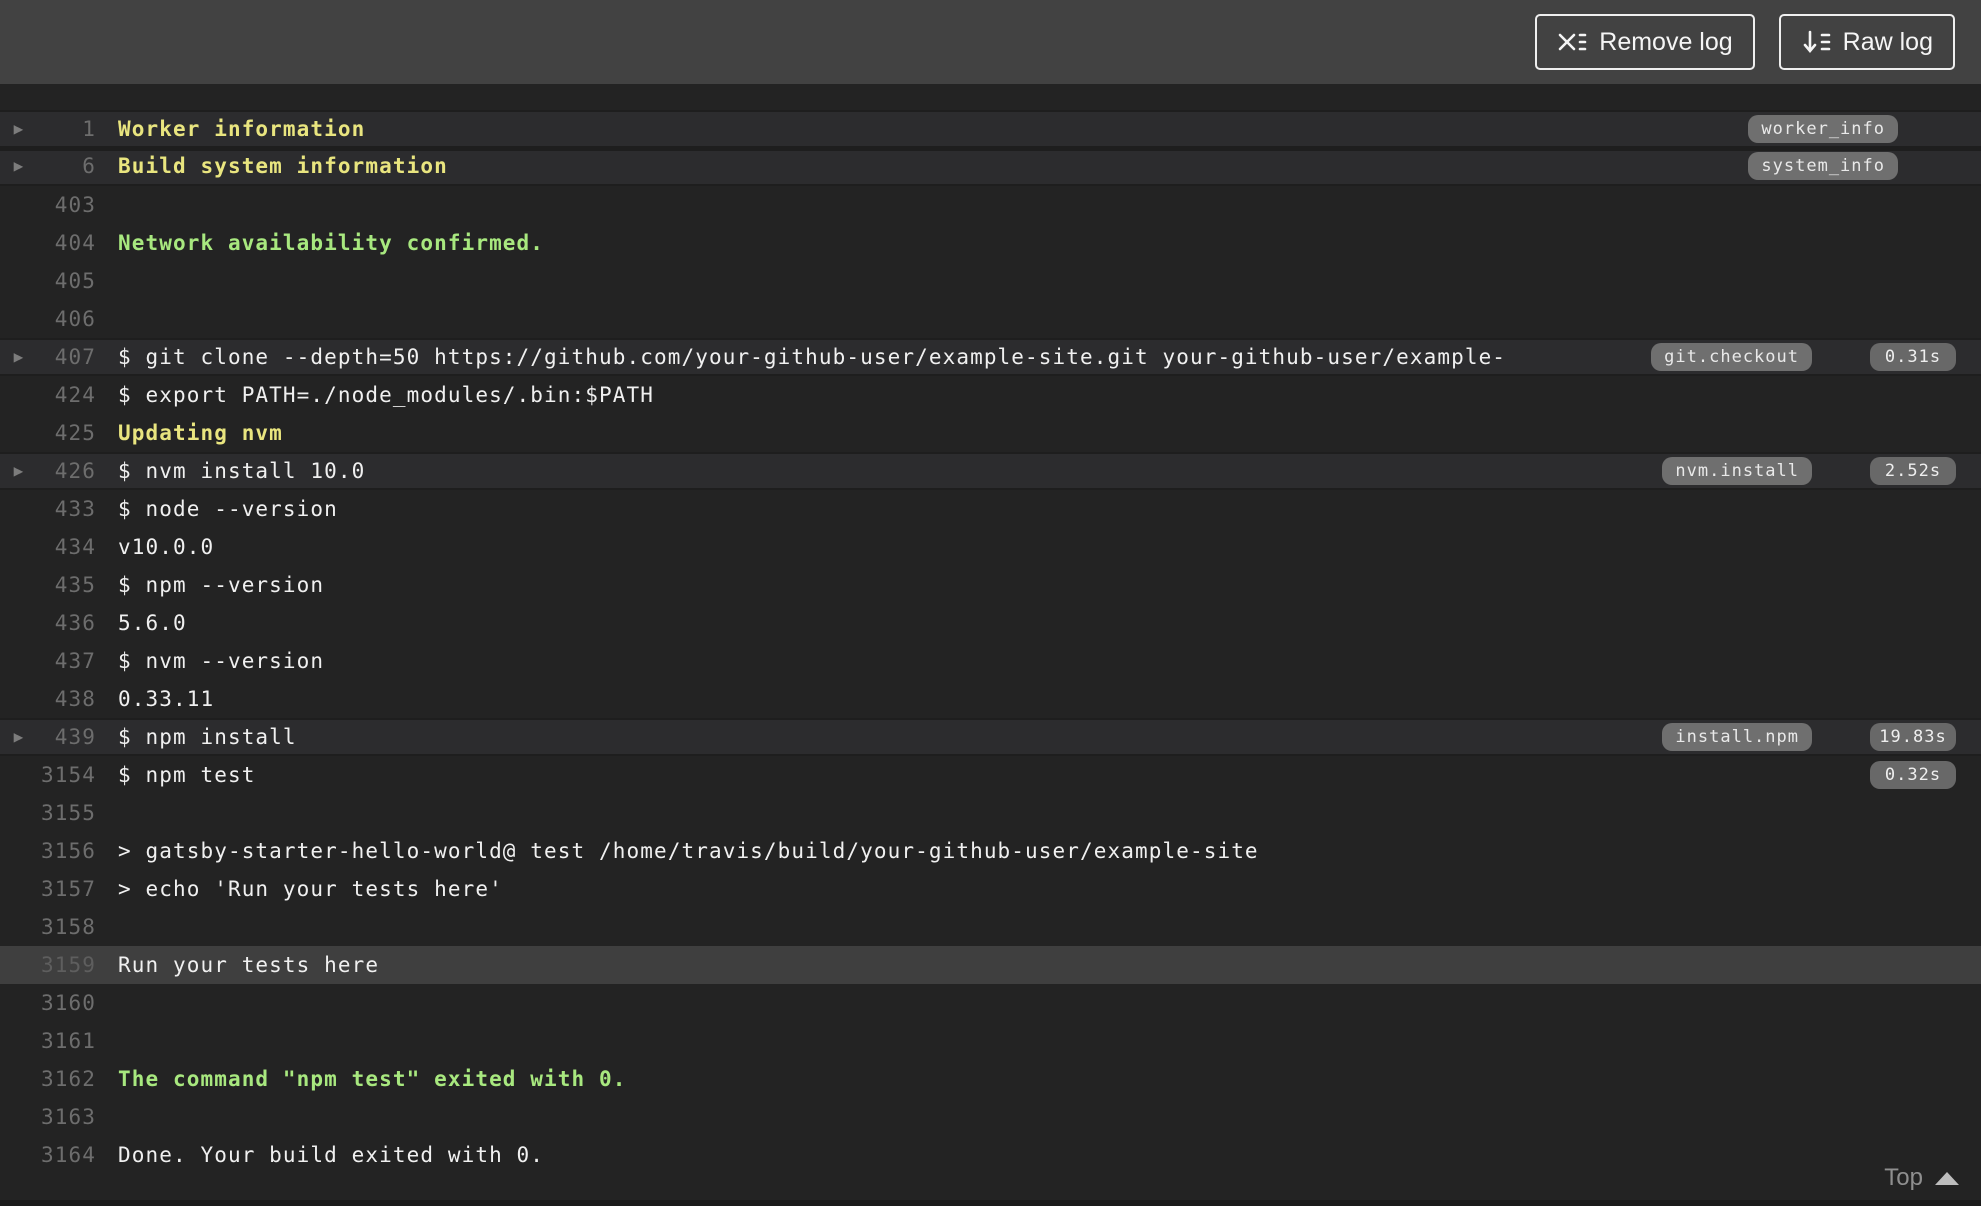 Image resolution: width=1981 pixels, height=1206 pixels. What do you see at coordinates (1947, 1178) in the screenshot?
I see `arrow-up-icon` at bounding box center [1947, 1178].